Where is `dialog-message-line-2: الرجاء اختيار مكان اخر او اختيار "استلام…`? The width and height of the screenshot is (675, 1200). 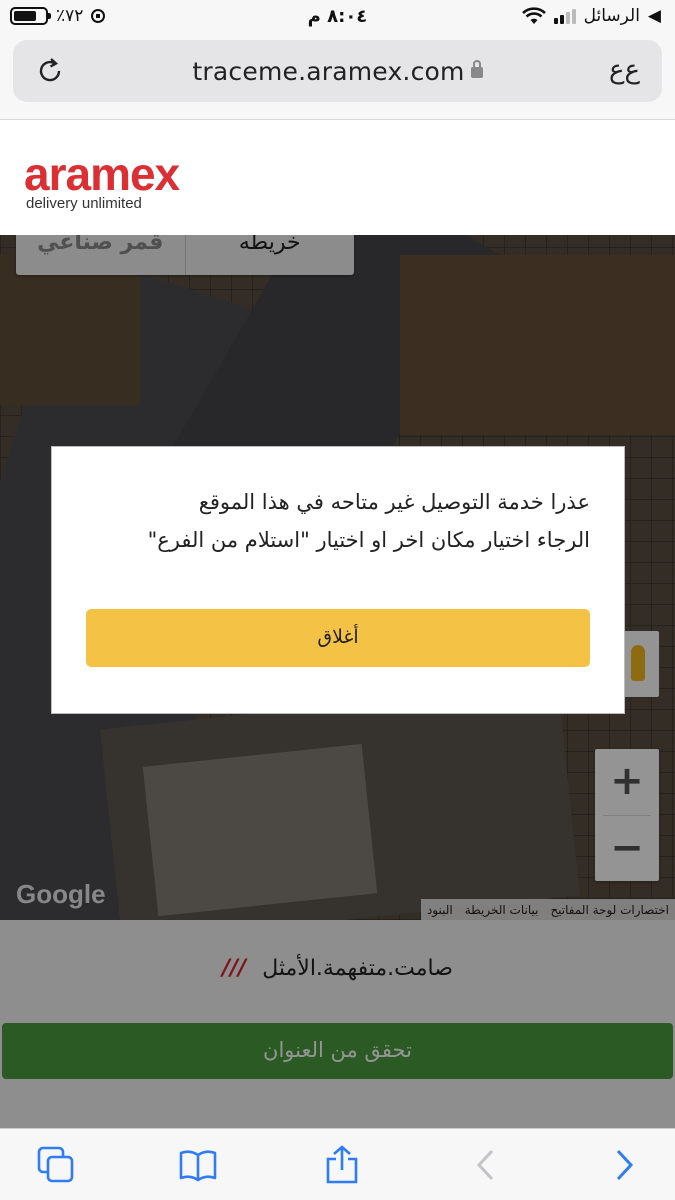
dialog-message-line-2: الرجاء اختيار مكان اخر او اختيار "استلام… is located at coordinates (368, 540).